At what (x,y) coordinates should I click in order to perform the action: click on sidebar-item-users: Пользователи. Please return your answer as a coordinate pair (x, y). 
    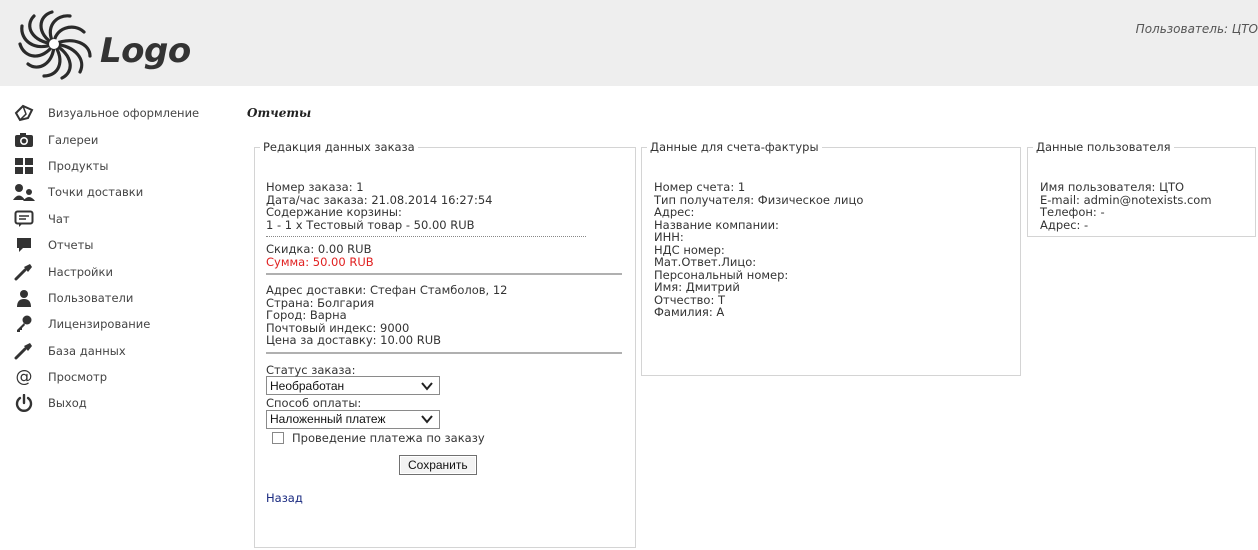
    Looking at the image, I should click on (105, 298).